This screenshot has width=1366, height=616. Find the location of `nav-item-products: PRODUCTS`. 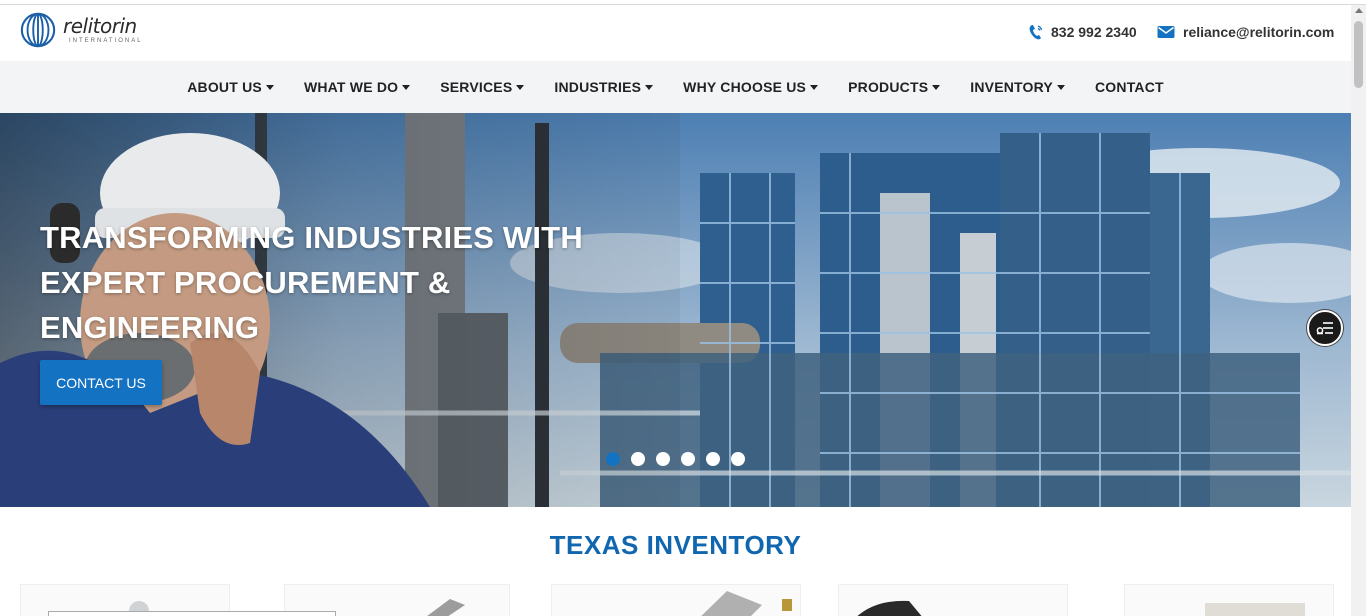

nav-item-products: PRODUCTS is located at coordinates (894, 87).